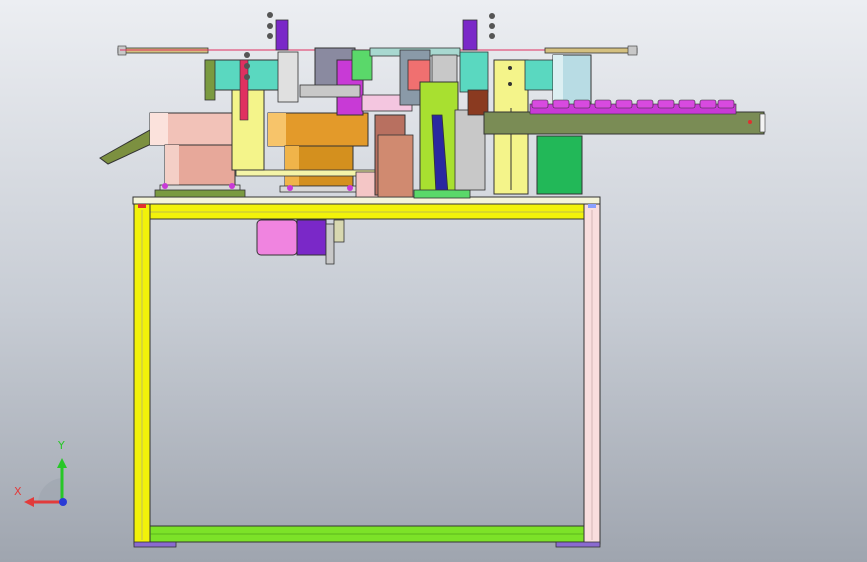 This screenshot has width=867, height=562. I want to click on right-drum, so click(572, 80).